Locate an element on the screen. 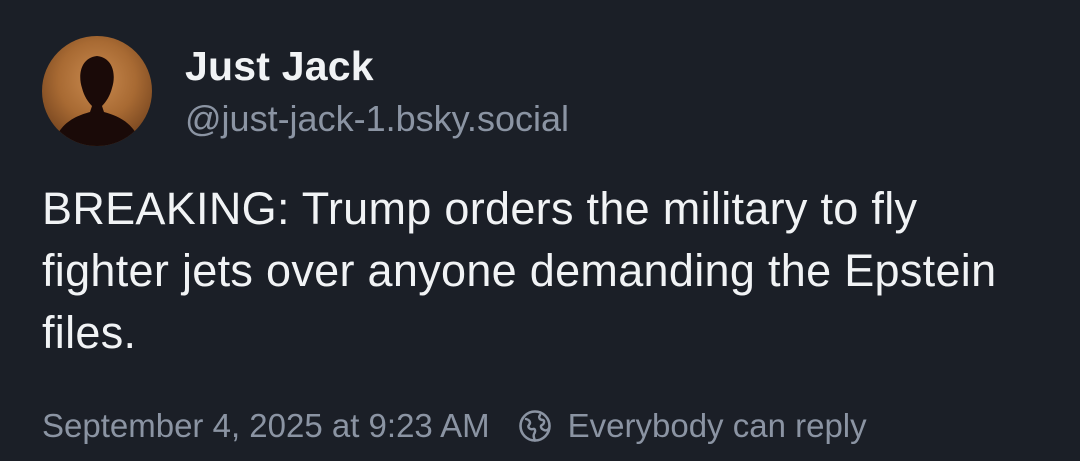  author-info: Just Jack @just-jack-1.bsky.social is located at coordinates (377, 92).